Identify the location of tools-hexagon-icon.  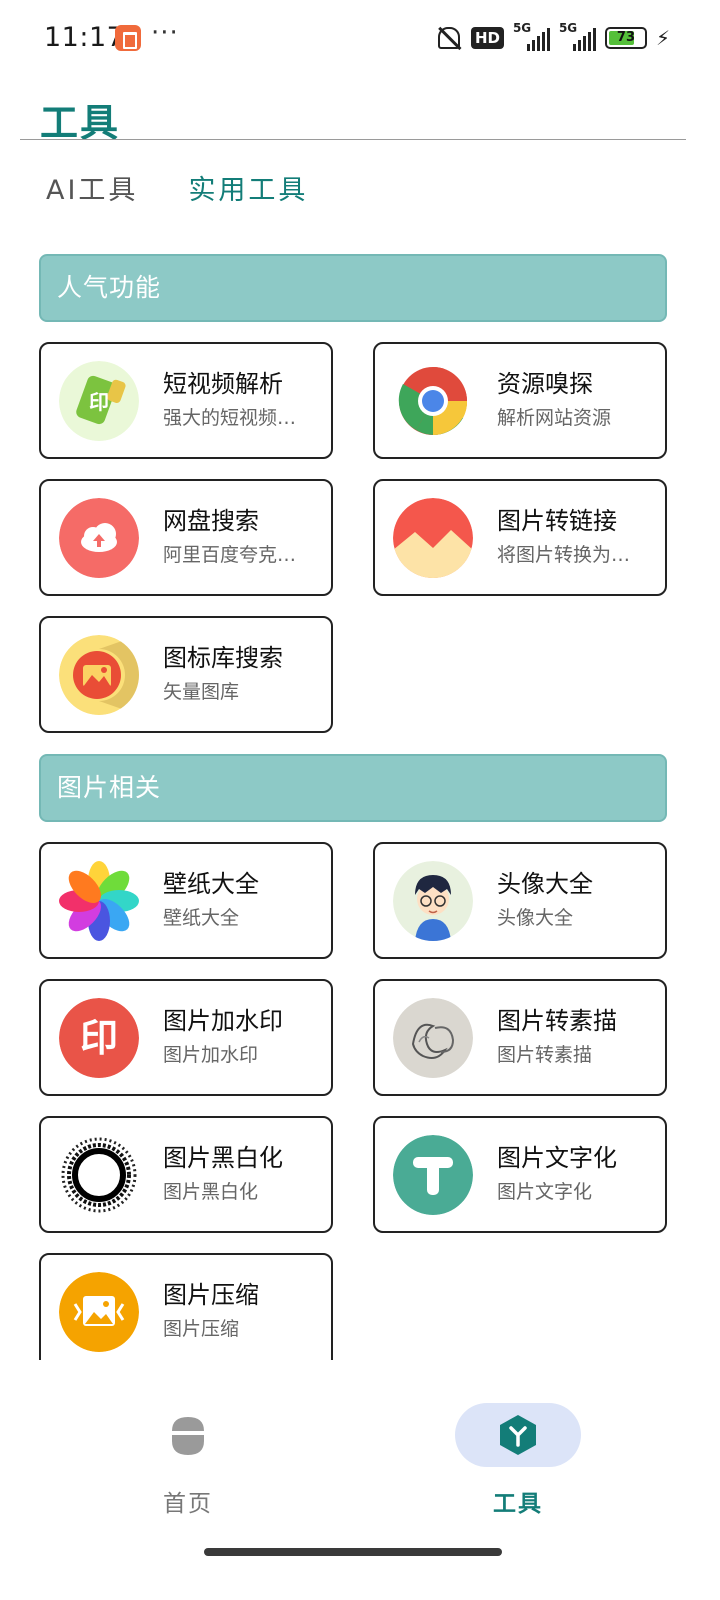
(518, 1435).